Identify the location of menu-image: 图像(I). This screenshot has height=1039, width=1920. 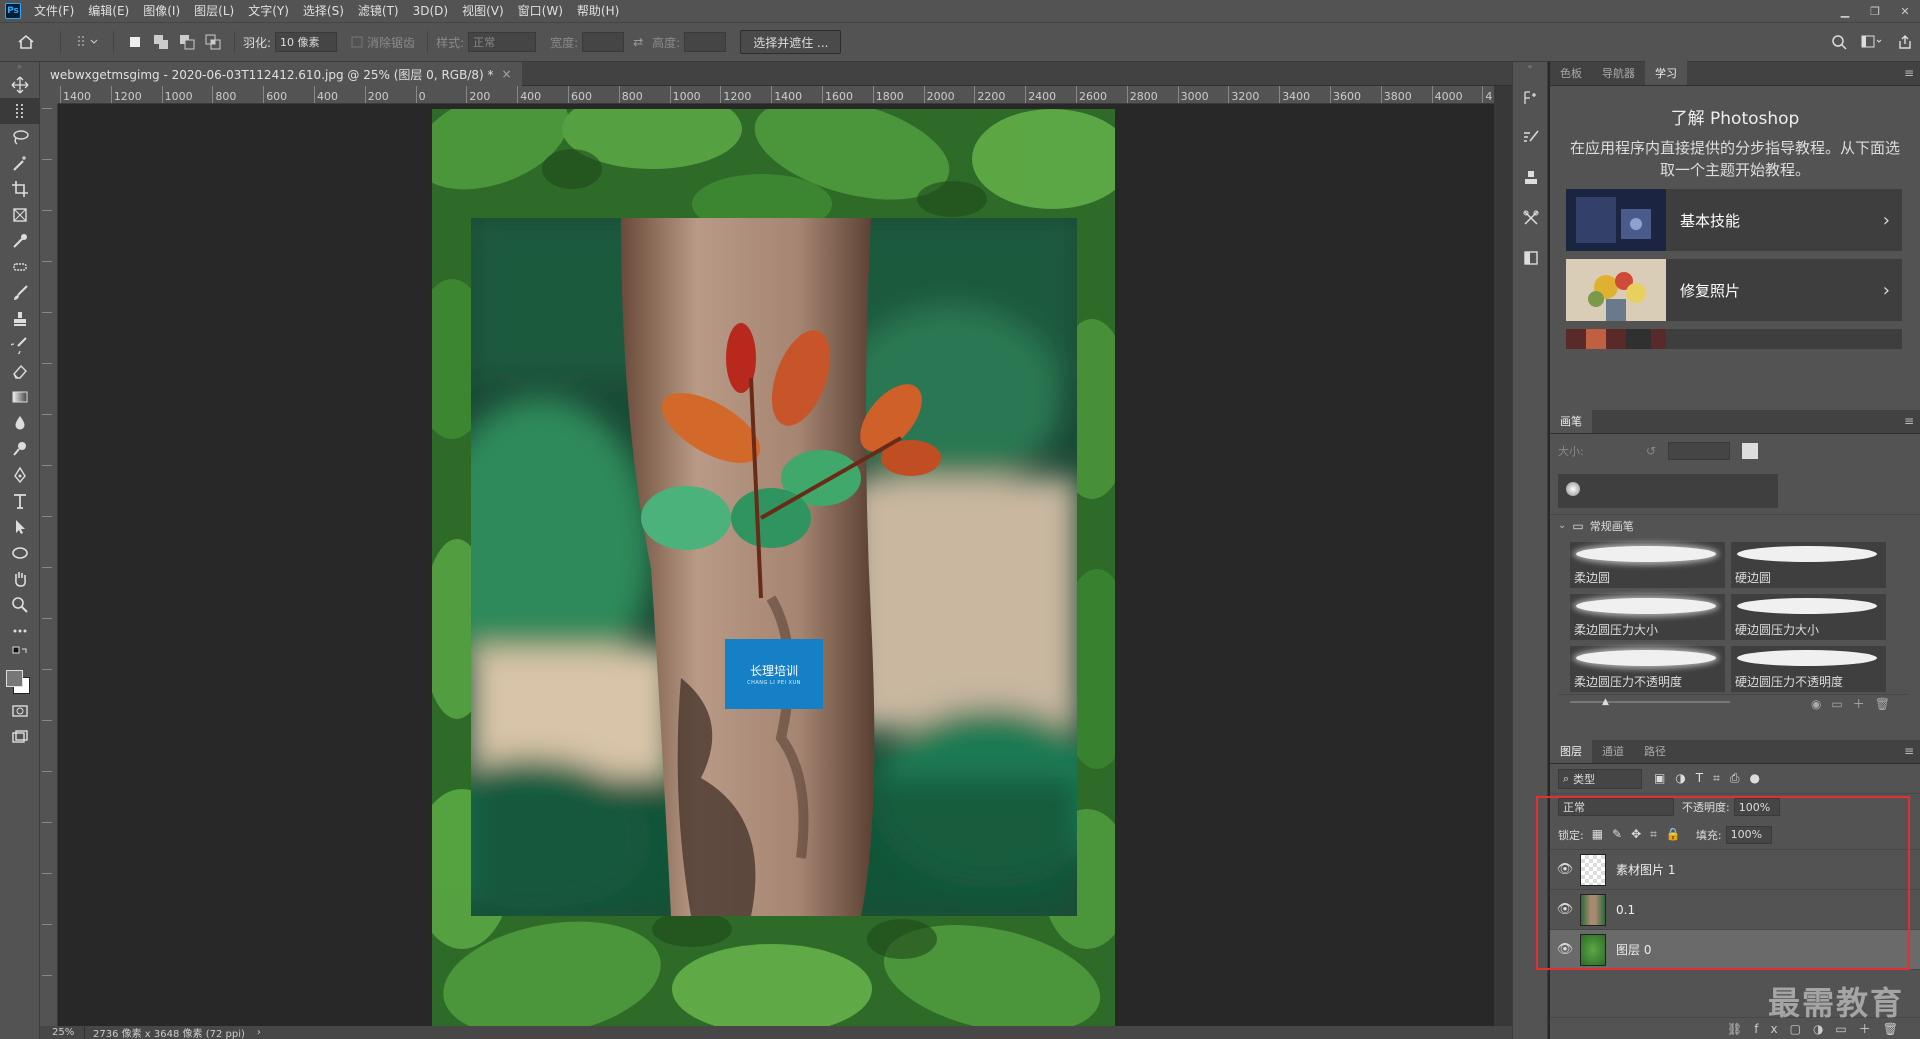
(161, 11).